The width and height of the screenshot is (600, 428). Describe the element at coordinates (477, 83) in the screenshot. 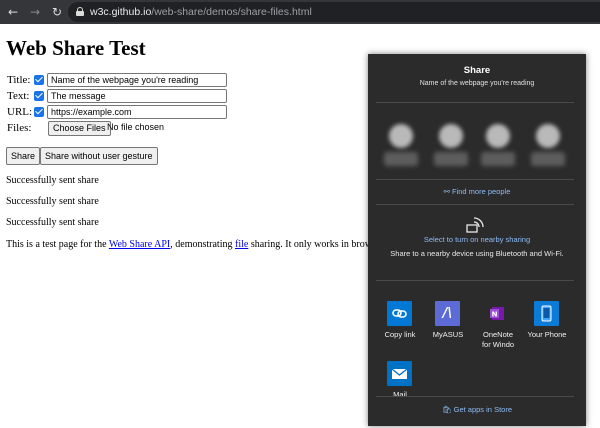

I see `share-subtitle: Name of the webpage you're reading` at that location.